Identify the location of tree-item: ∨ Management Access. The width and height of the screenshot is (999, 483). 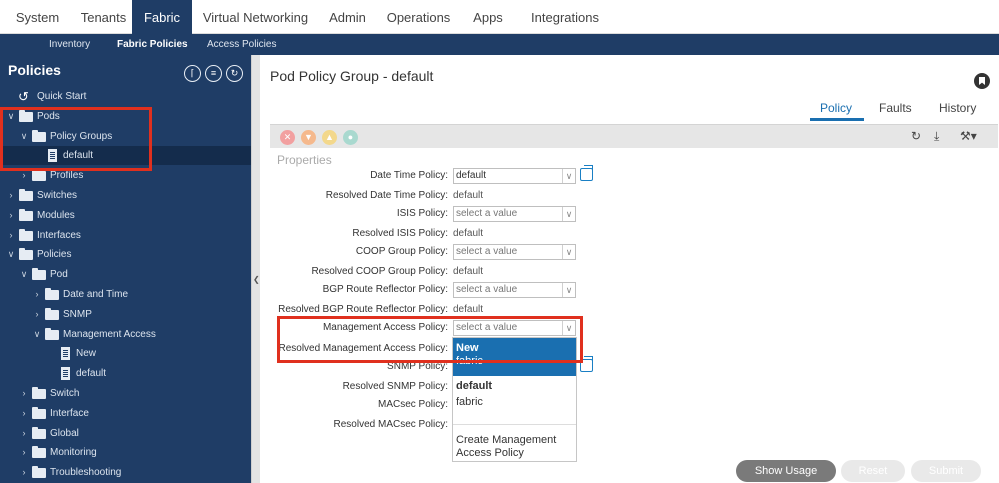
(125, 334).